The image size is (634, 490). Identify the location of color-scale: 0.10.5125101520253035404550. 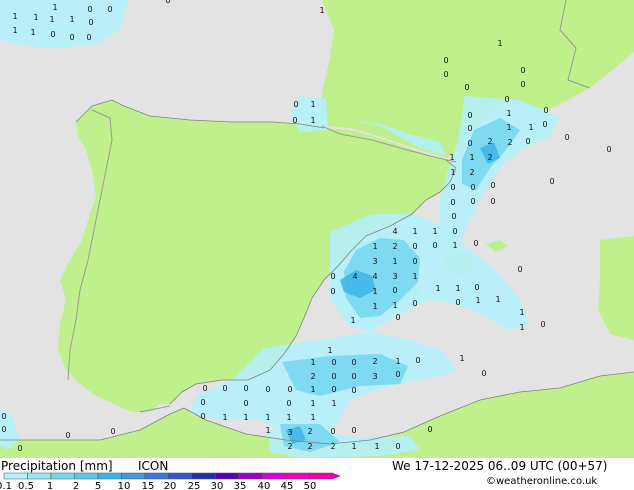
(170, 481).